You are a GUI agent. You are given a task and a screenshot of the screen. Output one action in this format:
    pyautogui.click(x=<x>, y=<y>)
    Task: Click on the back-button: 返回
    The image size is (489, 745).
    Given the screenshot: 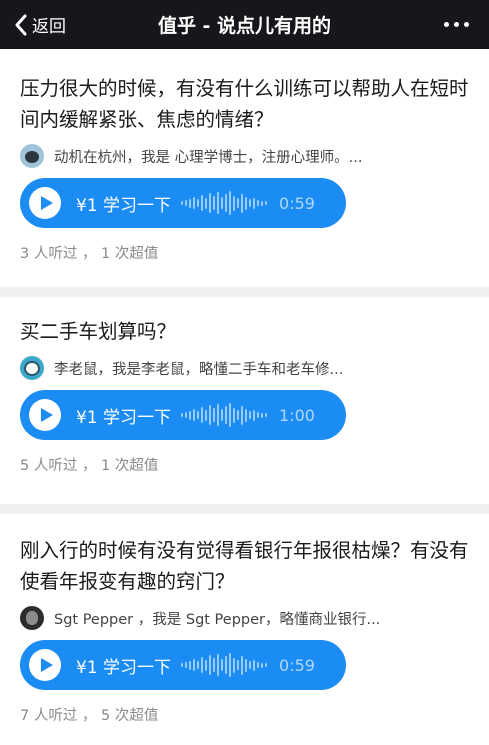 What is the action you would take?
    pyautogui.click(x=40, y=24)
    